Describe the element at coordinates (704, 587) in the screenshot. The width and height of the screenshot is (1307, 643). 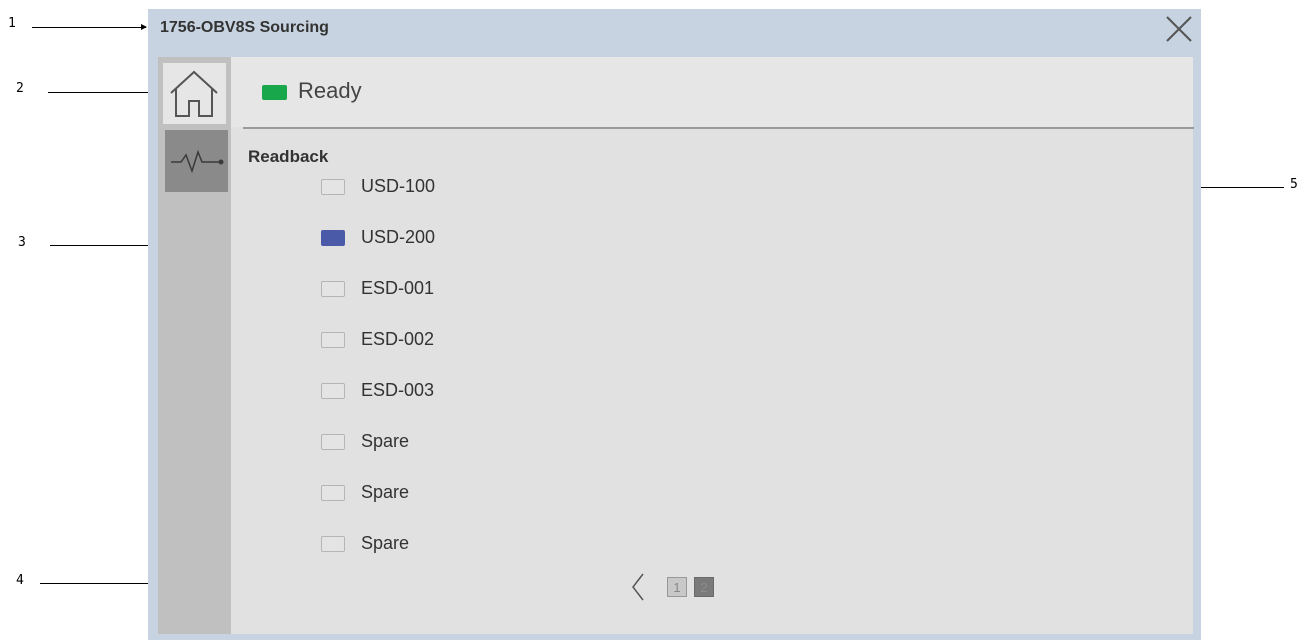
I see `page-2-button: 2` at that location.